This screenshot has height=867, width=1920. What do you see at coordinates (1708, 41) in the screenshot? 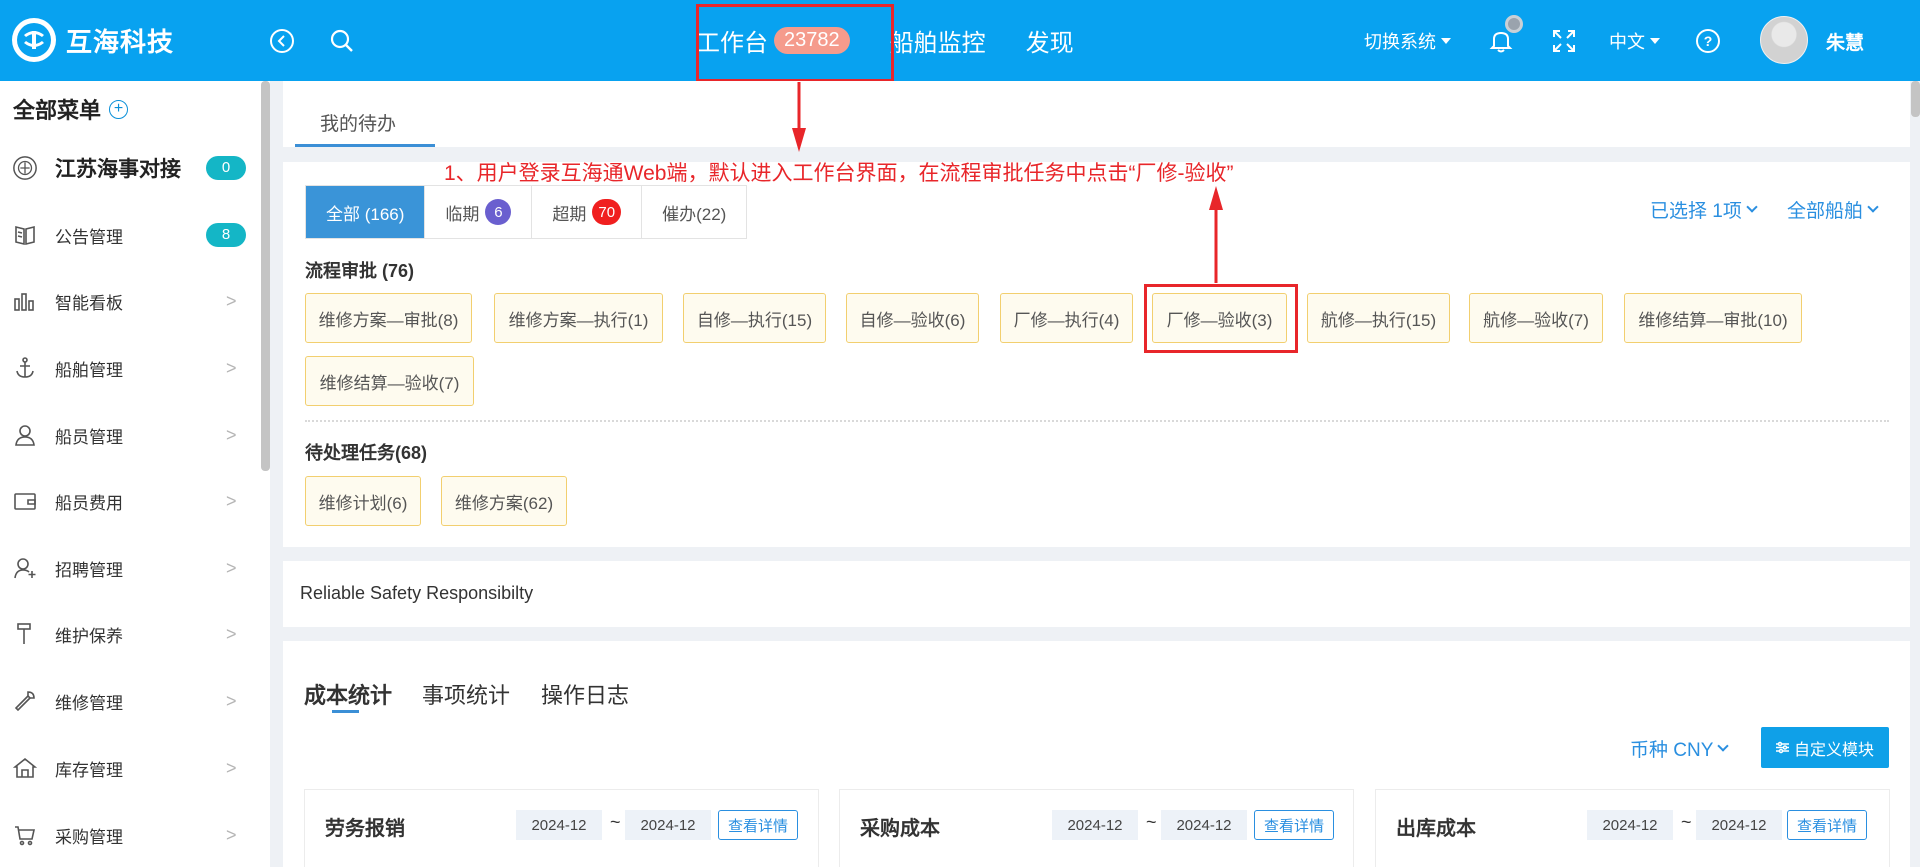
I see `help-icon: ?` at bounding box center [1708, 41].